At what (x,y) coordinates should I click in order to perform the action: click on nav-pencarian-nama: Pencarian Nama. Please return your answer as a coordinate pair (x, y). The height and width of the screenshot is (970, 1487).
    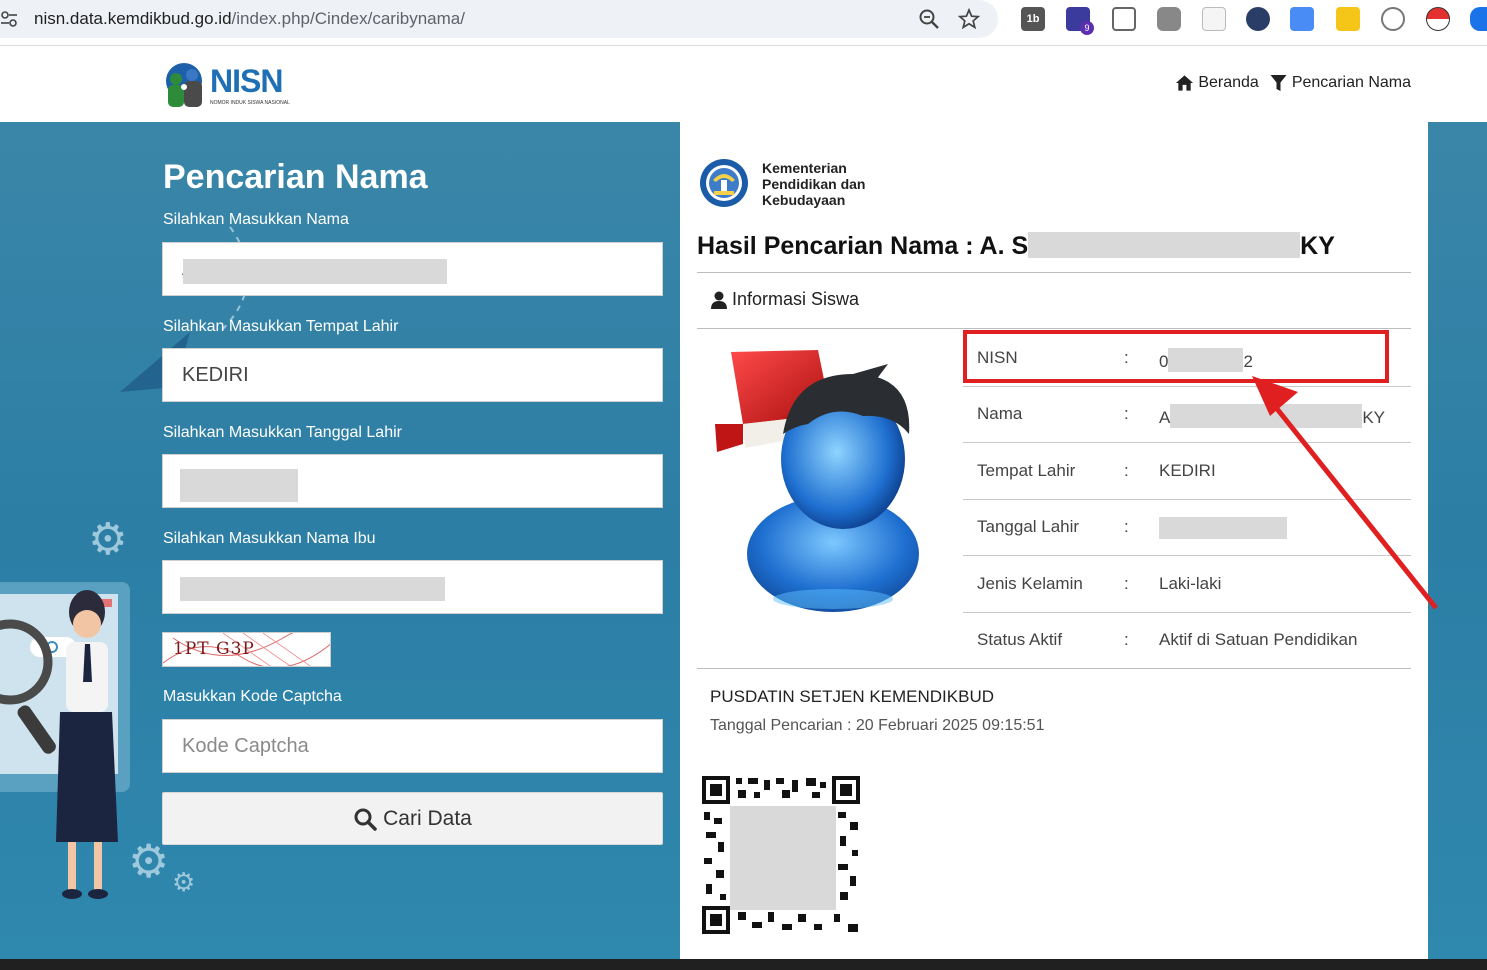
    Looking at the image, I should click on (1340, 83).